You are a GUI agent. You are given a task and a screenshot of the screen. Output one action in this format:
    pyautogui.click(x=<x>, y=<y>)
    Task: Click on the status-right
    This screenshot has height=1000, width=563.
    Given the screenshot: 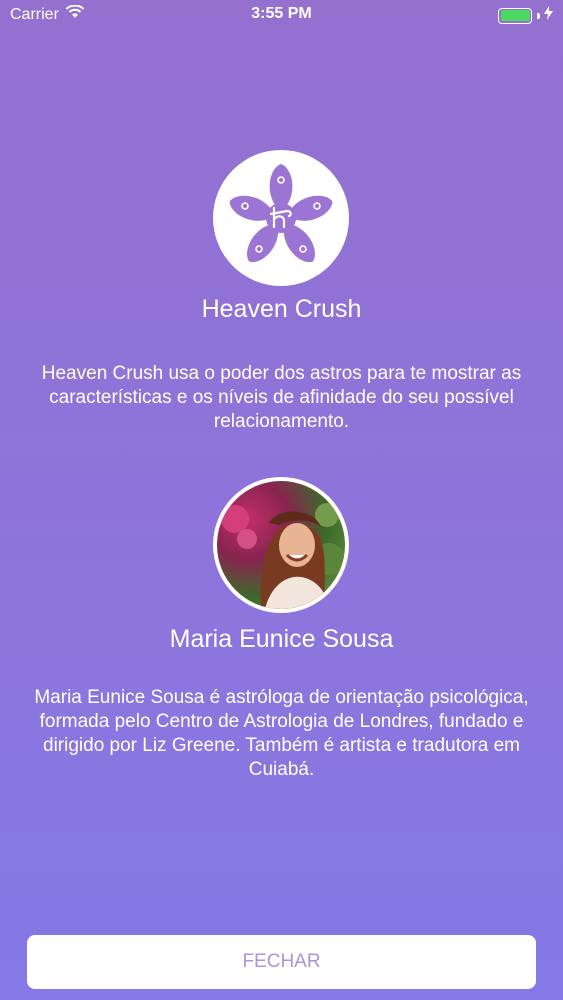 What is the action you would take?
    pyautogui.click(x=525, y=15)
    